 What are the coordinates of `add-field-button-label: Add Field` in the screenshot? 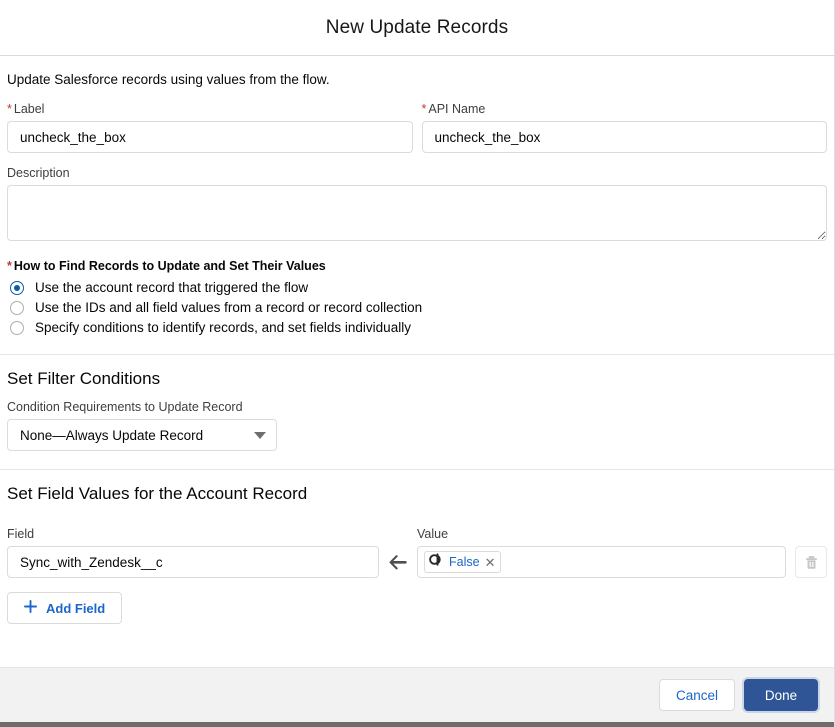 It's located at (76, 608).